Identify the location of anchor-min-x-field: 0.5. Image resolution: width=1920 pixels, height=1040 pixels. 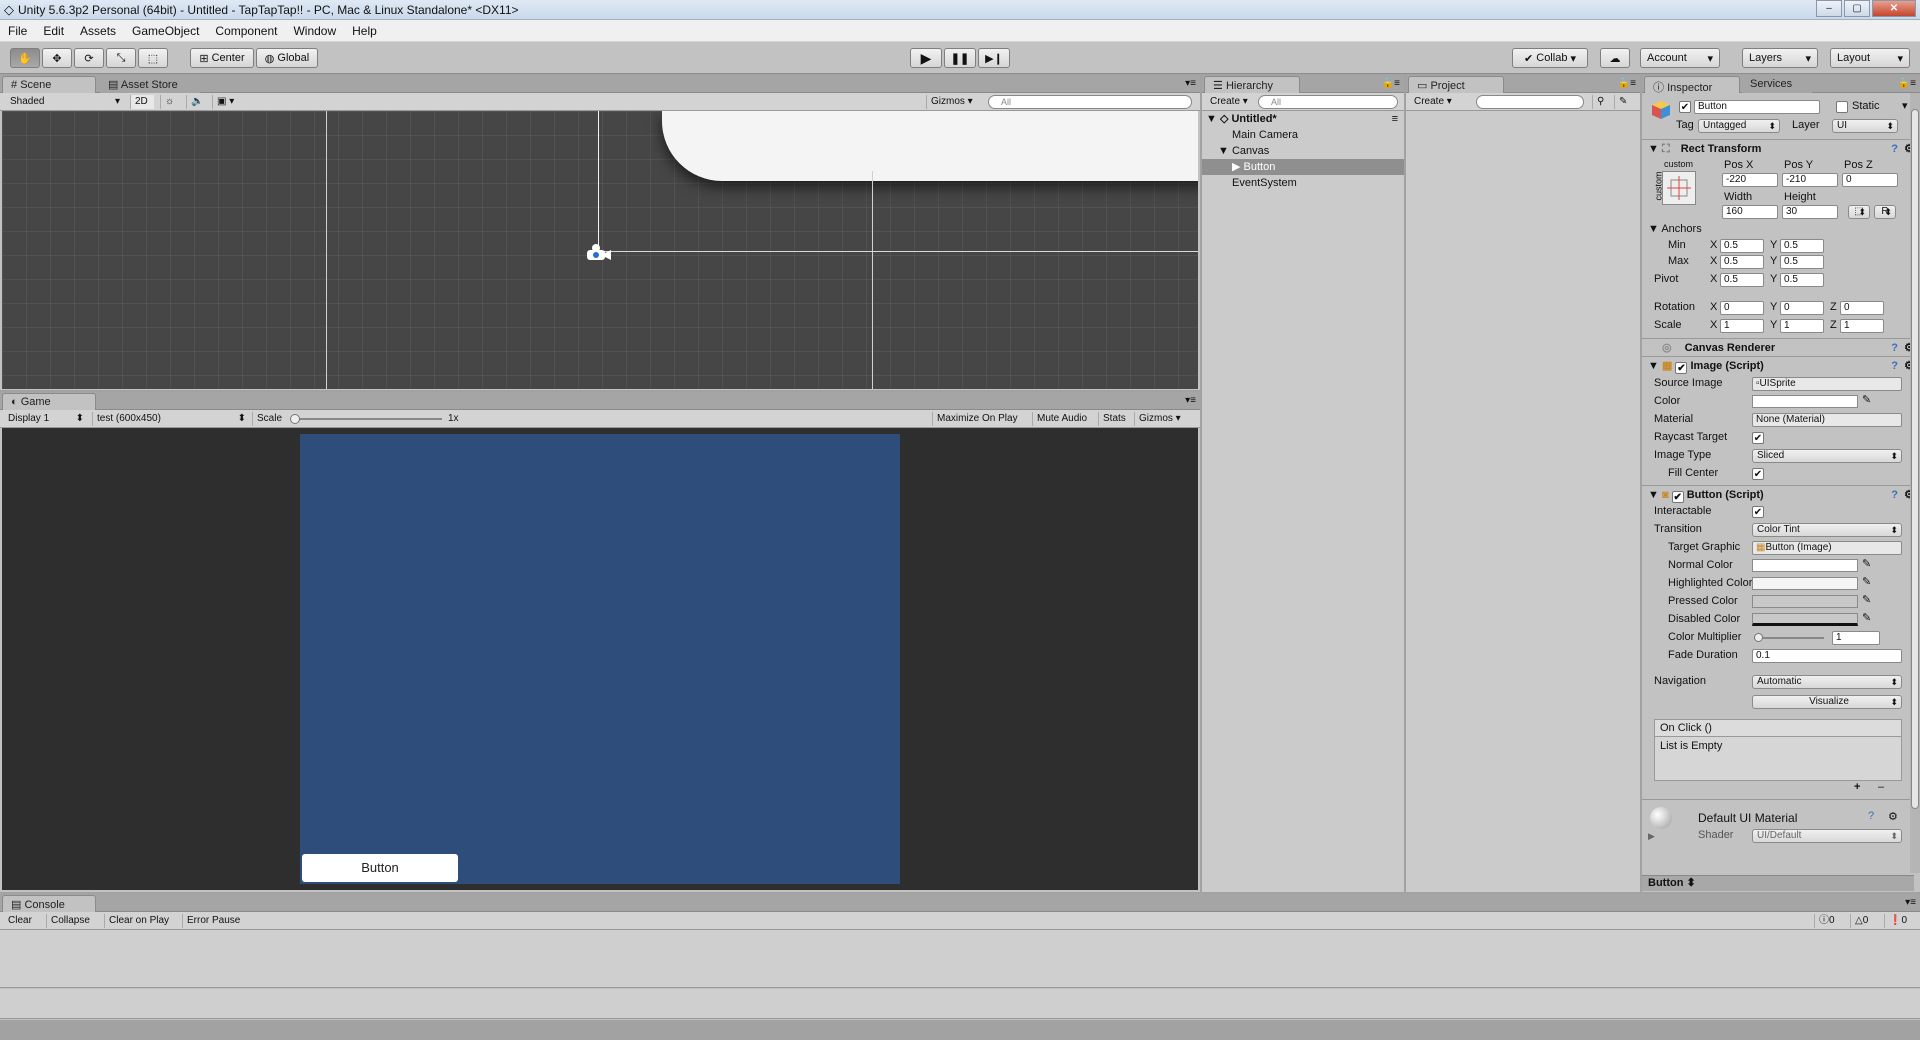
(1742, 246).